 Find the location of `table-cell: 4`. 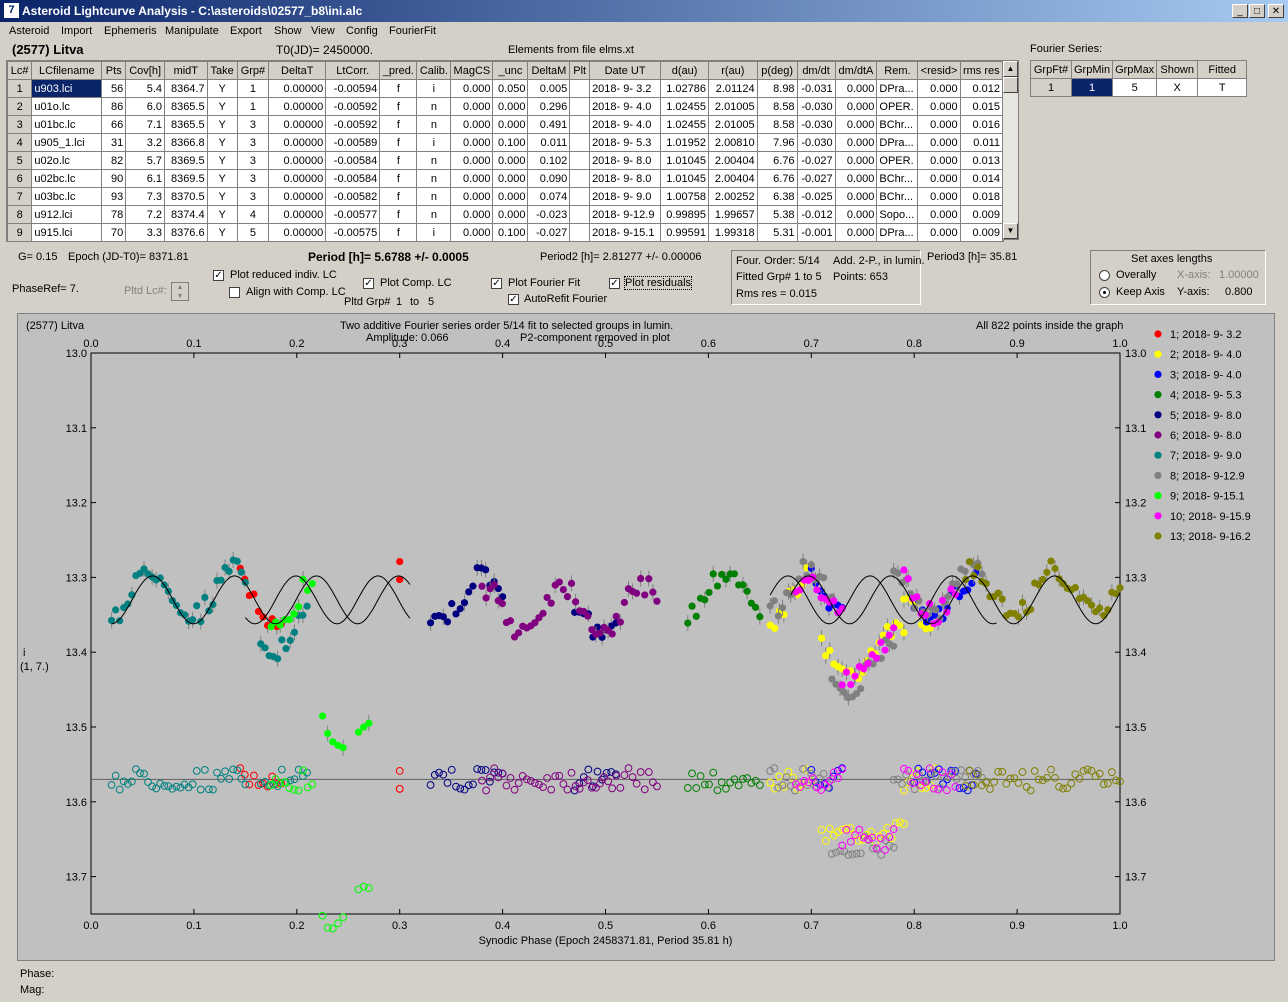

table-cell: 4 is located at coordinates (20, 142).